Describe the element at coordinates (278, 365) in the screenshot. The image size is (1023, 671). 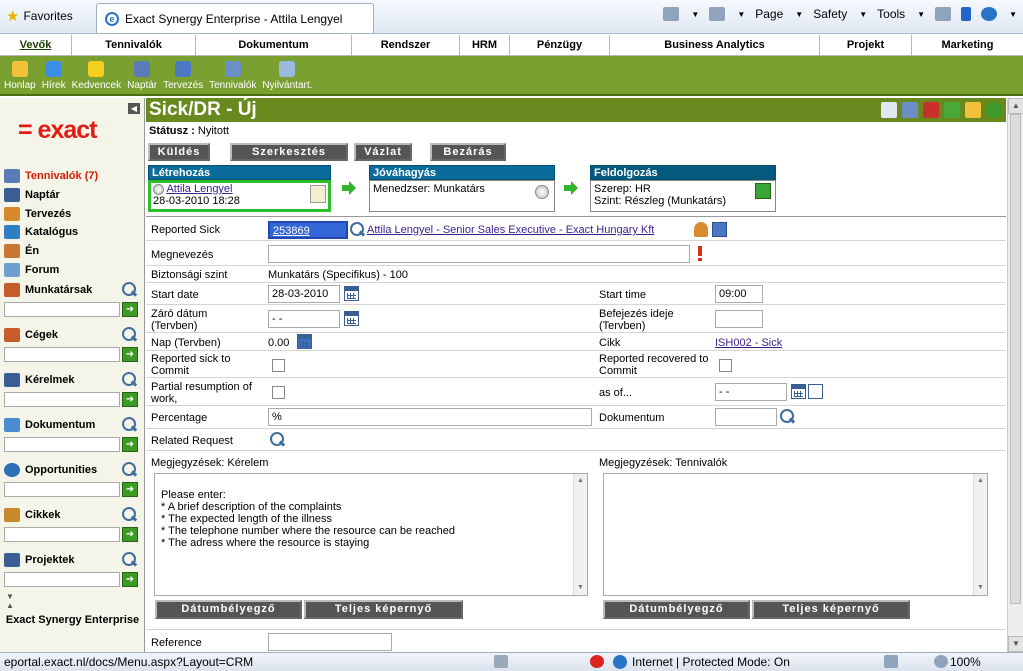
I see `reported-commit-checkbox` at that location.